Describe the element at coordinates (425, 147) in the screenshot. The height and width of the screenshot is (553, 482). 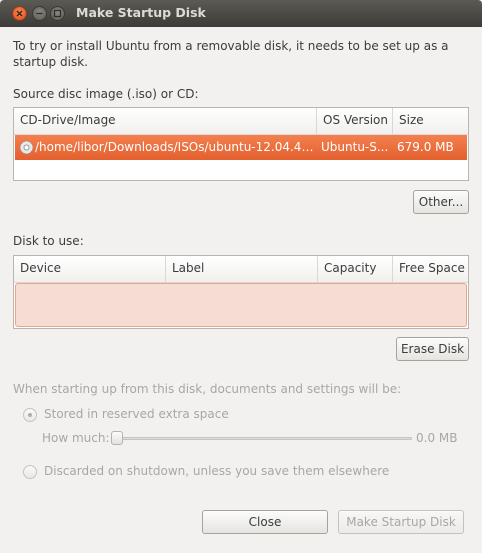
I see `source-row-size: 679.0 MB` at that location.